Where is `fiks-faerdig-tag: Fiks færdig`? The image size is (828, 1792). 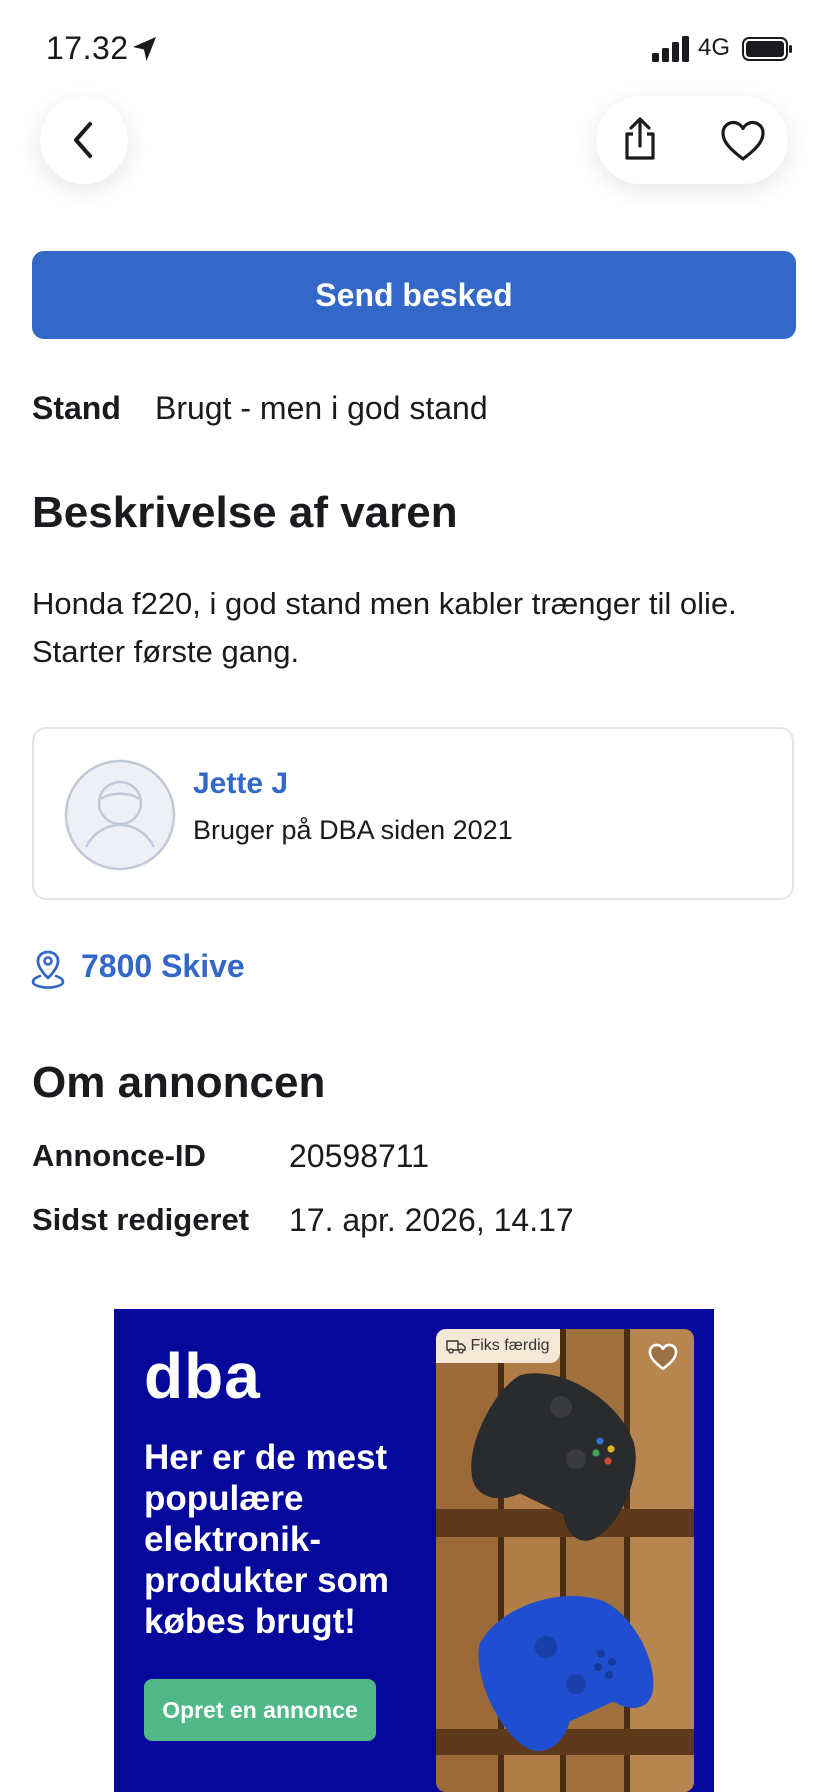
fiks-faerdig-tag: Fiks færdig is located at coordinates (498, 1346).